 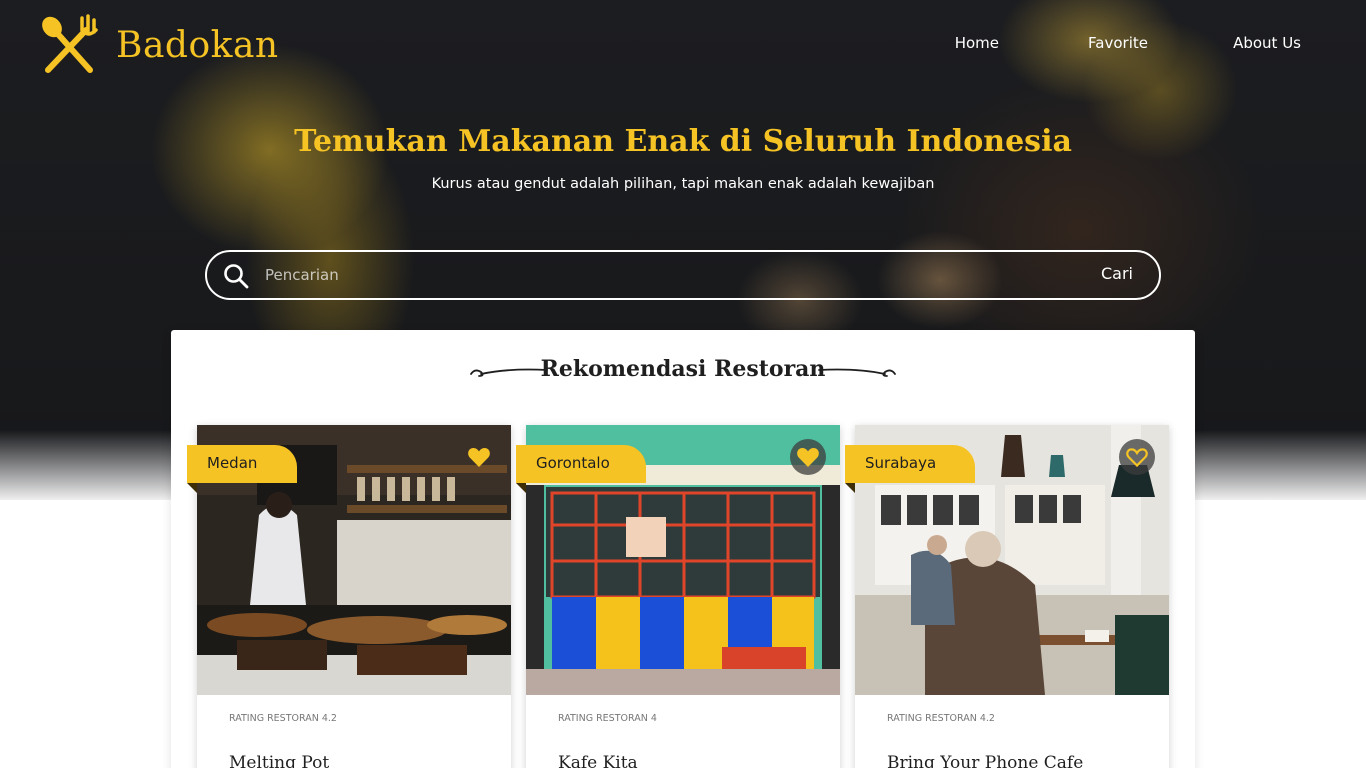 I want to click on city-tag: Surabaya, so click(x=910, y=469).